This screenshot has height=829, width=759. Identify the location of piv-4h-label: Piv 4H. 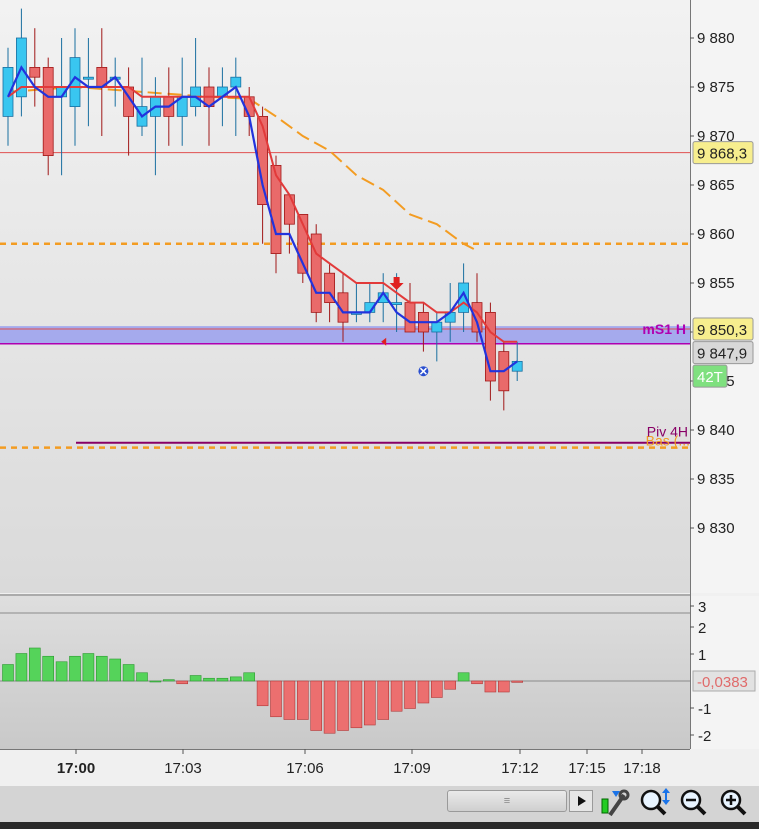
(667, 432).